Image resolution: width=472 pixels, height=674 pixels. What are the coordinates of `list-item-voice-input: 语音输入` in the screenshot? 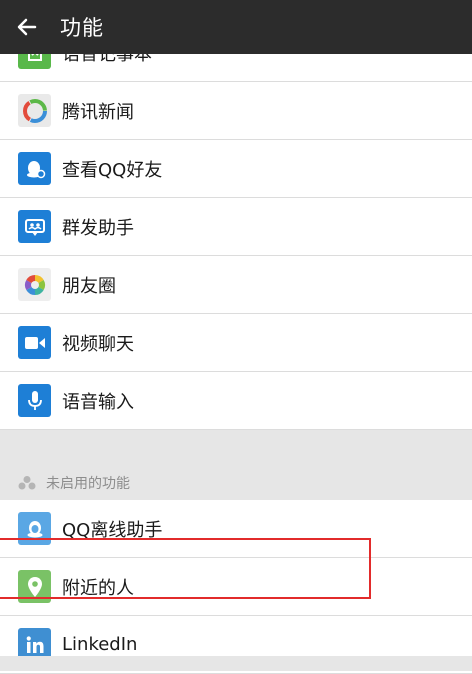 It's located at (236, 401).